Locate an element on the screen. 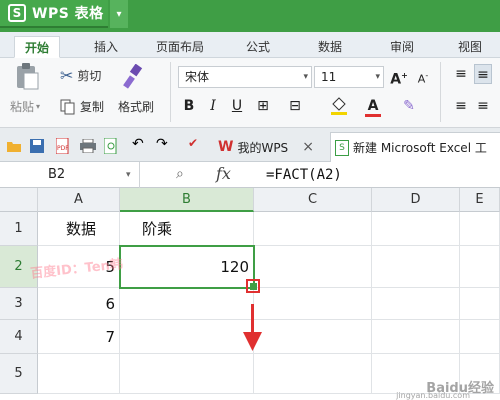 The image size is (500, 400). cell-a5 is located at coordinates (79, 374).